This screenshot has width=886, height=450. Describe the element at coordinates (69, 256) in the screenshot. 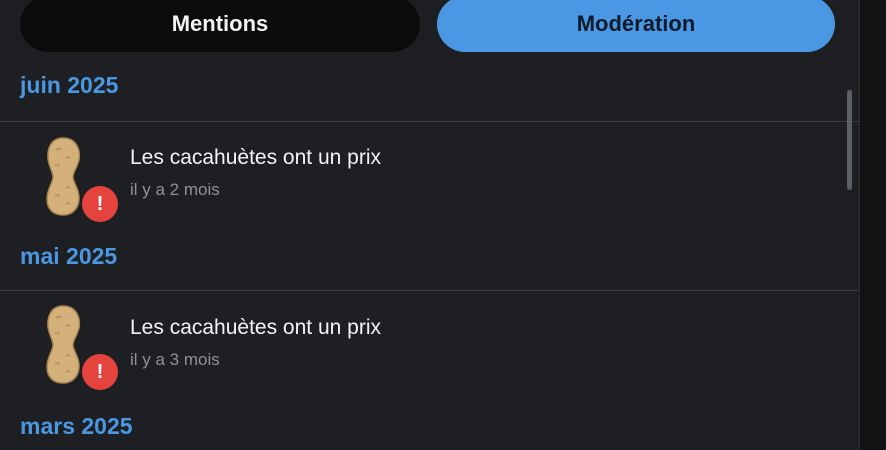

I see `month-header: mai 2025` at that location.